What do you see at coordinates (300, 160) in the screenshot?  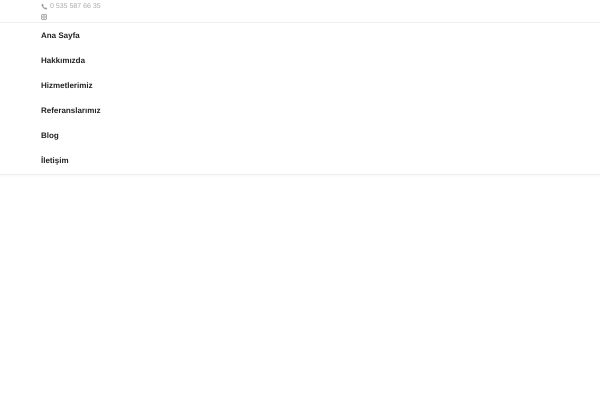 I see `menu-item: İletişim` at bounding box center [300, 160].